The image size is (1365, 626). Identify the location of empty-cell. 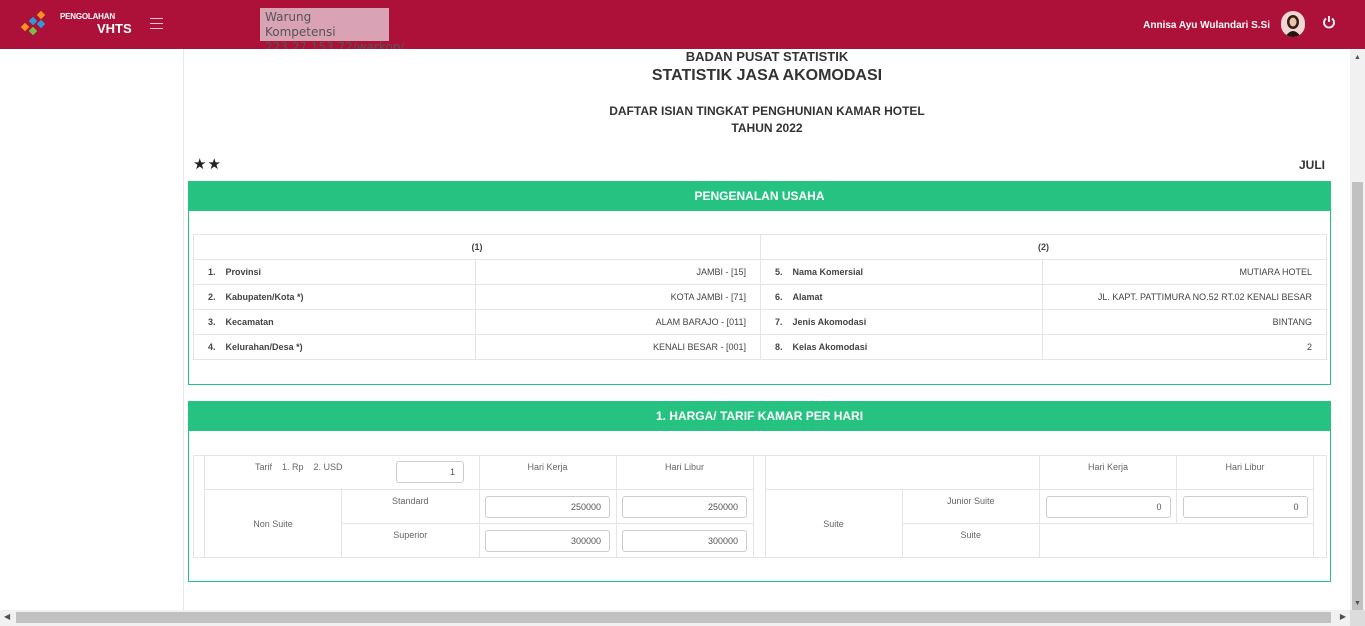
(1176, 540).